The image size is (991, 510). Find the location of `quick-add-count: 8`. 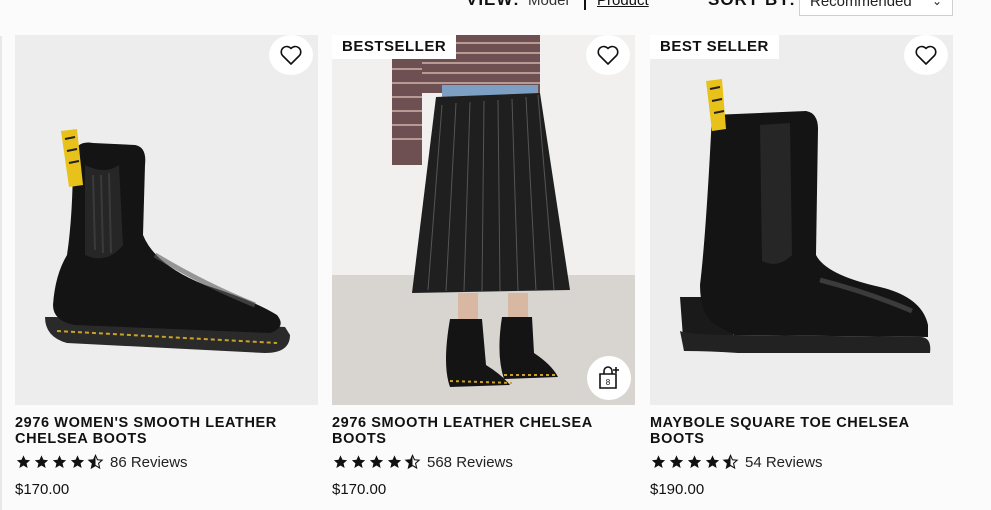

quick-add-count: 8 is located at coordinates (608, 382).